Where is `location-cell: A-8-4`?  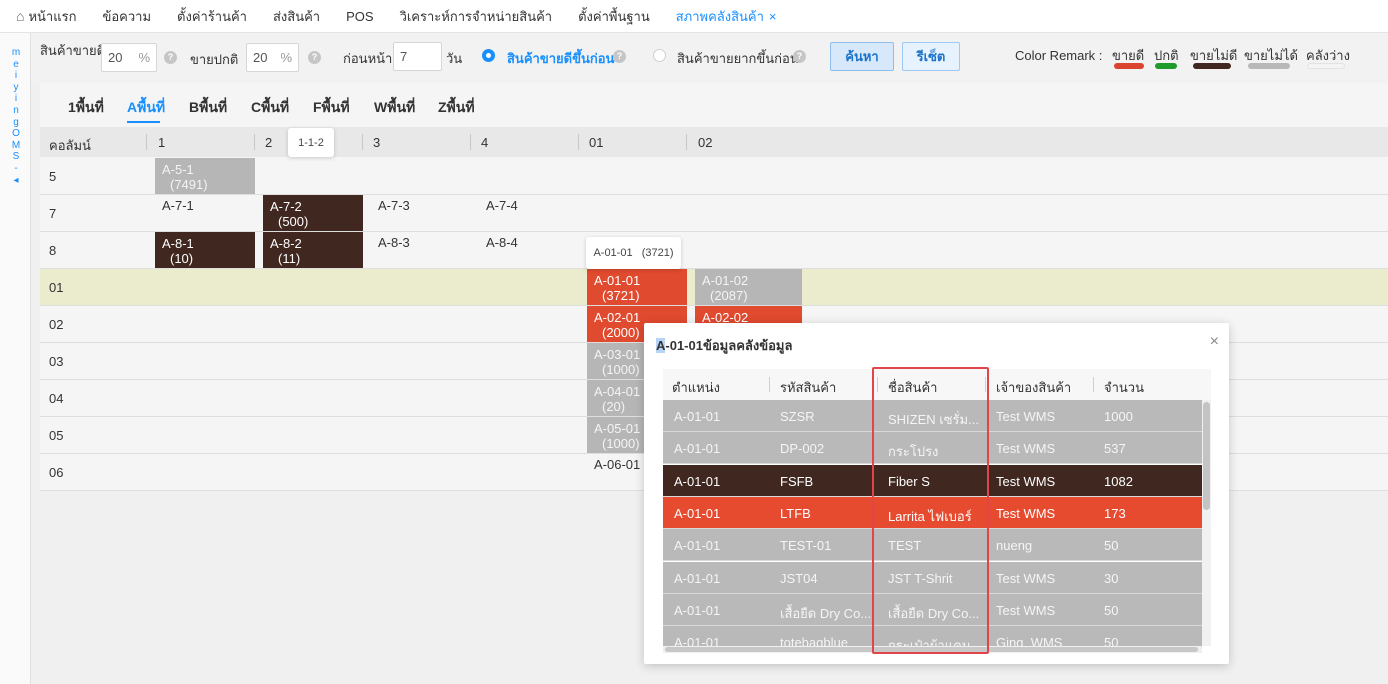
location-cell: A-8-4 is located at coordinates (529, 250).